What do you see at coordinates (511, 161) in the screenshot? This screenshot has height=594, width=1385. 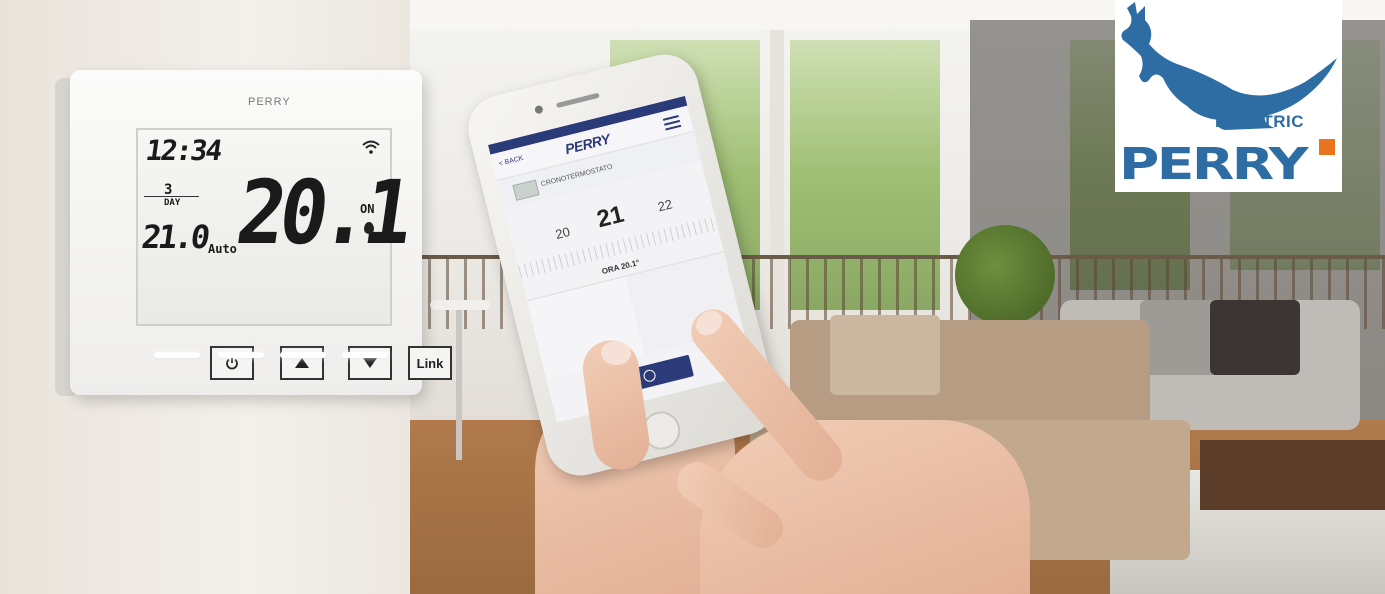 I see `back-button: < BACK` at bounding box center [511, 161].